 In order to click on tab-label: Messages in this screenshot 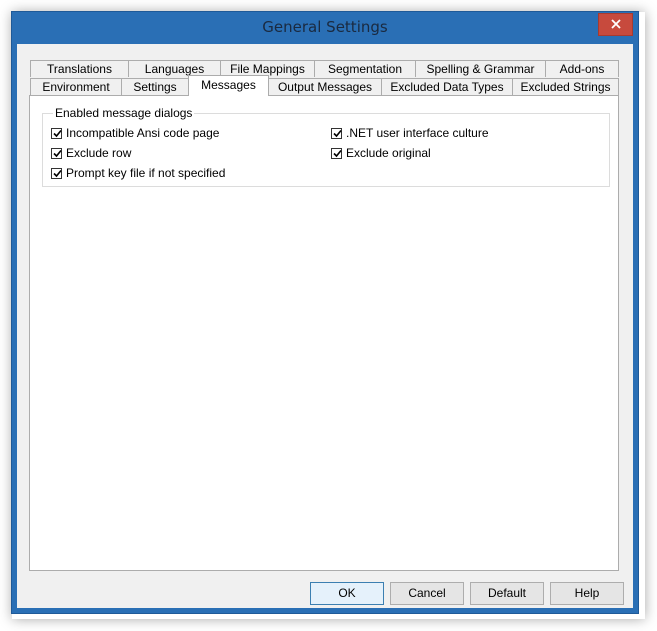, I will do `click(228, 85)`.